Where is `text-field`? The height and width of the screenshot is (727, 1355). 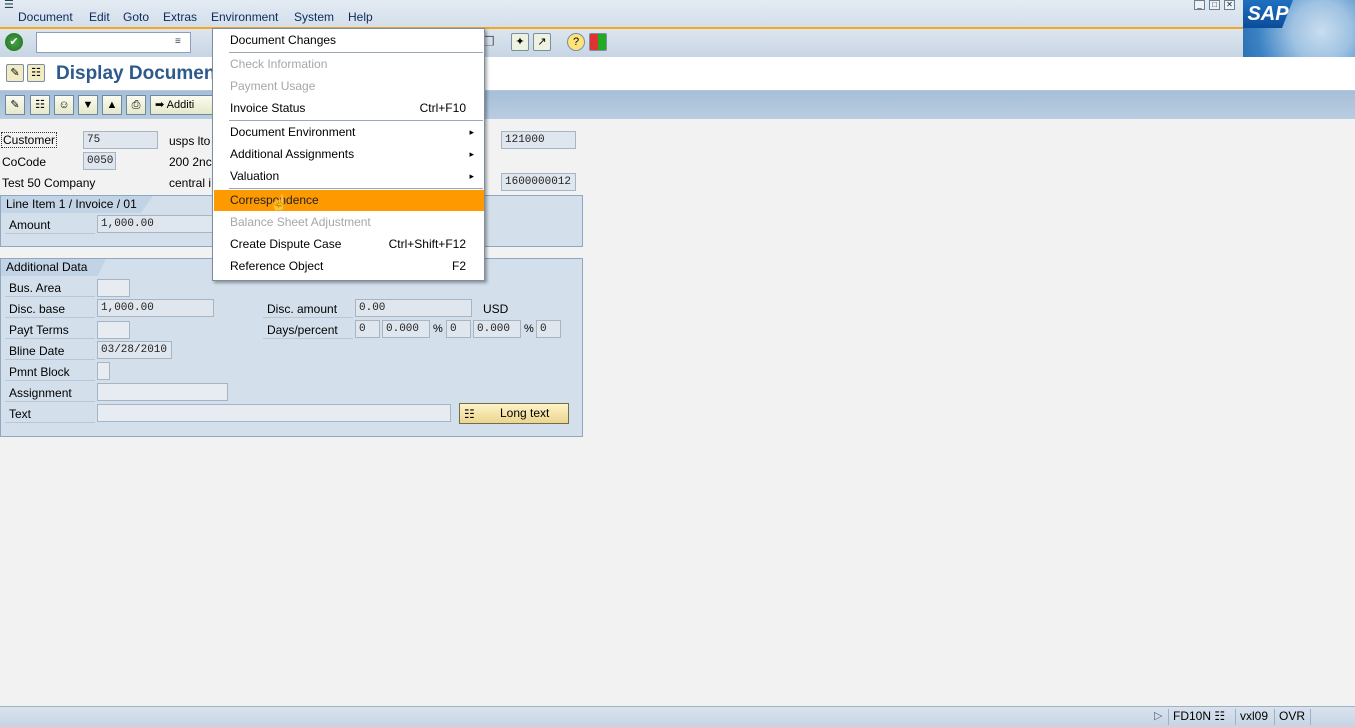 text-field is located at coordinates (274, 413).